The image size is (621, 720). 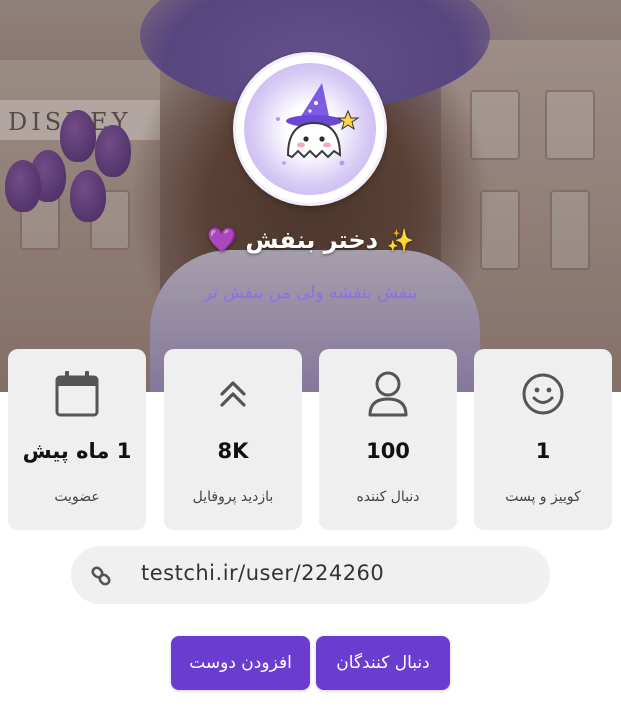 What do you see at coordinates (233, 451) in the screenshot?
I see `stat-value: 8K` at bounding box center [233, 451].